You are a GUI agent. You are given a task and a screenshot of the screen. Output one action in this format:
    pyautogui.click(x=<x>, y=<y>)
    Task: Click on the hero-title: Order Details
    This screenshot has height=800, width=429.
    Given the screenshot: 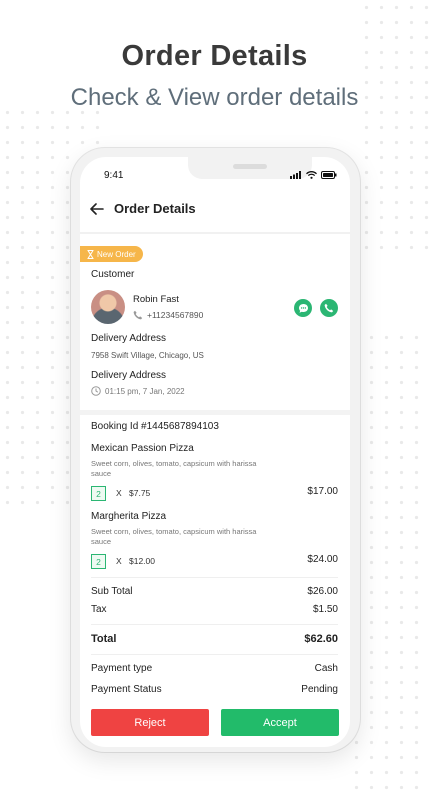 What is the action you would take?
    pyautogui.click(x=214, y=56)
    